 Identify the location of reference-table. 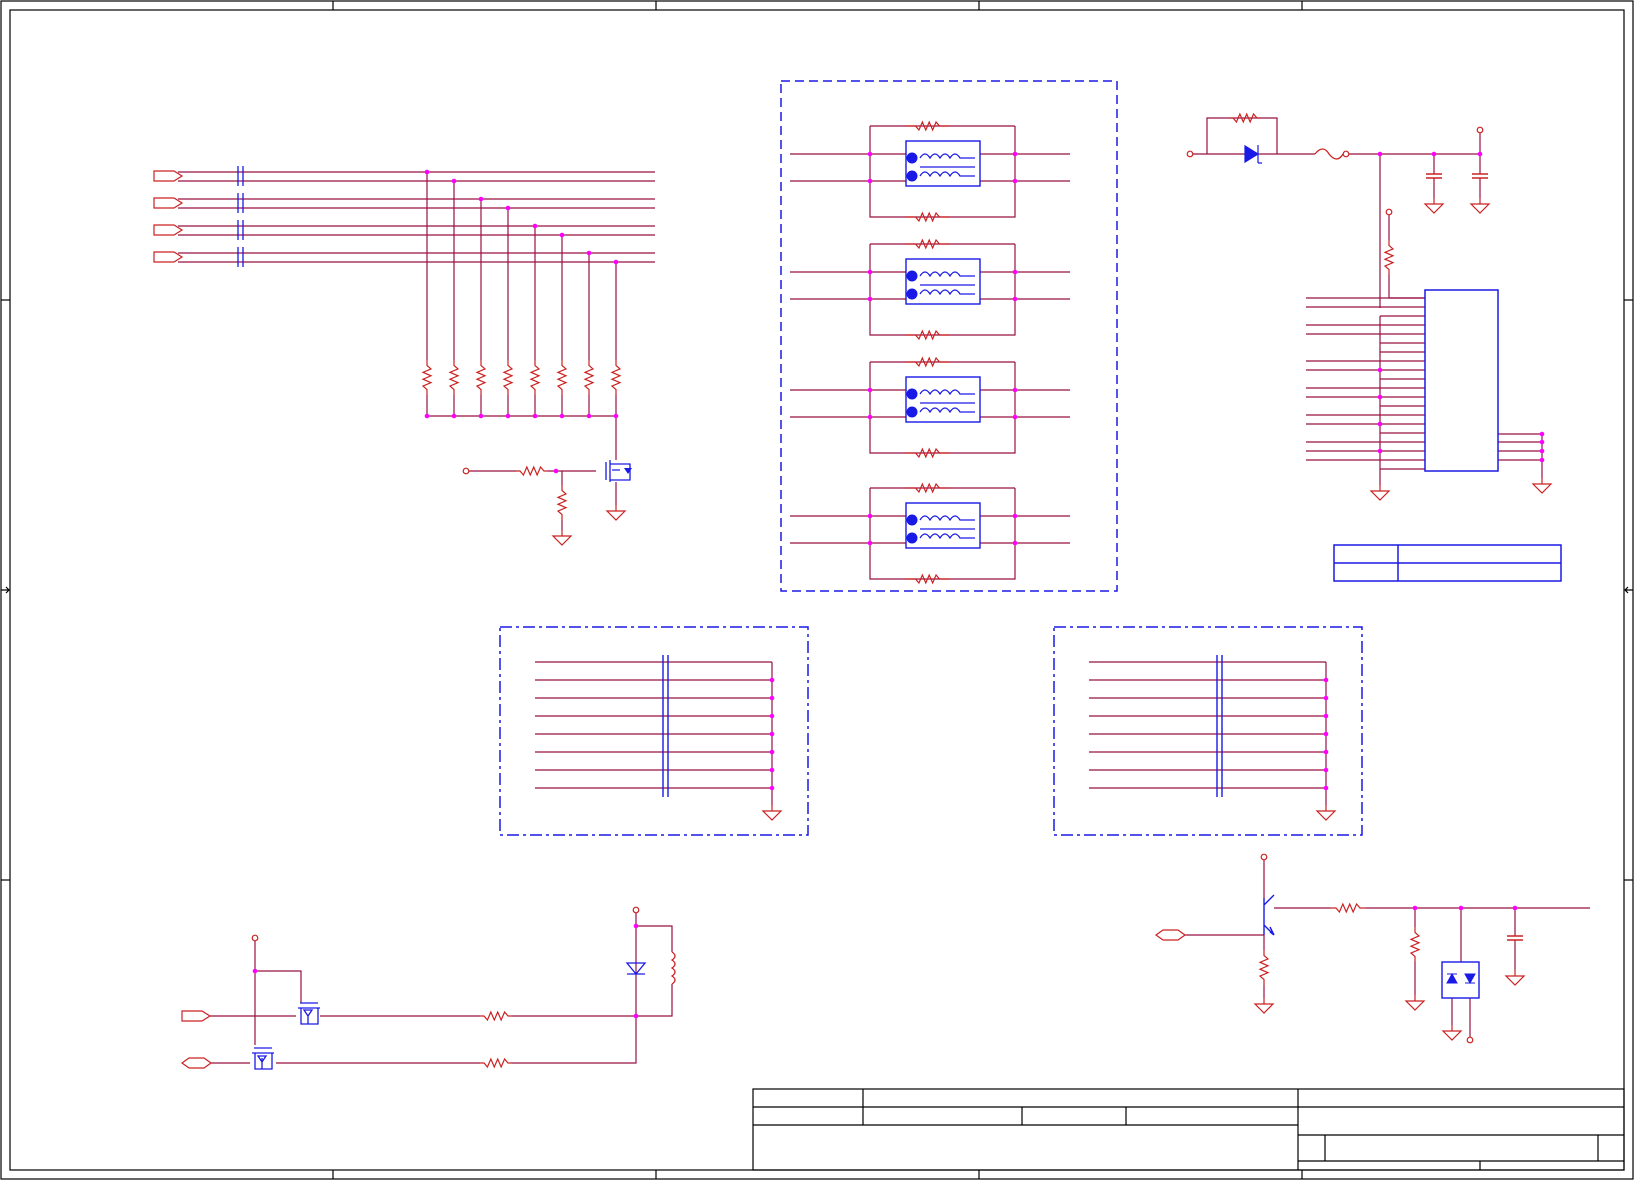
(1447, 563).